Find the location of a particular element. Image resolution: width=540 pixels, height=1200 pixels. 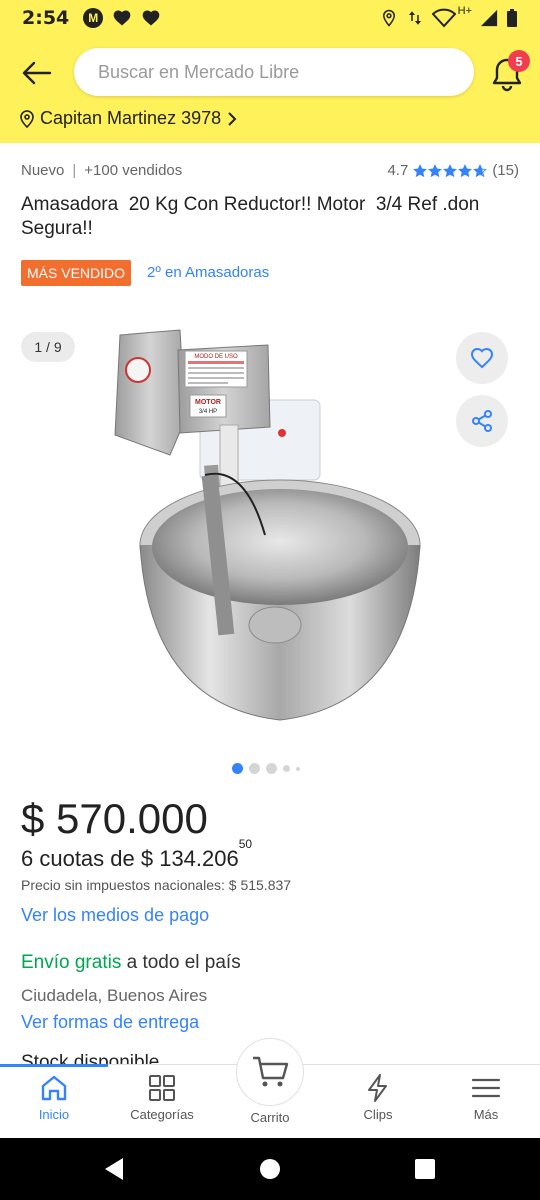

sold-count: +100 vendidos is located at coordinates (133, 170).